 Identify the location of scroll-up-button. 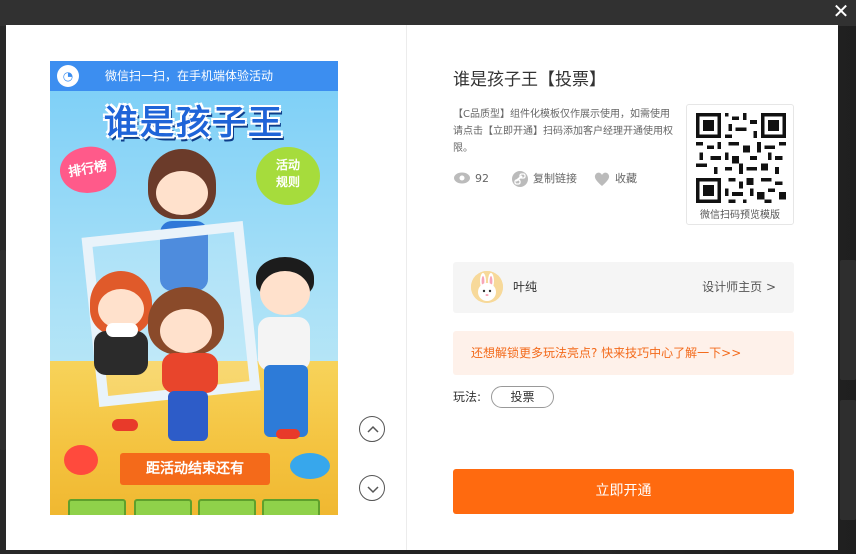
(372, 429).